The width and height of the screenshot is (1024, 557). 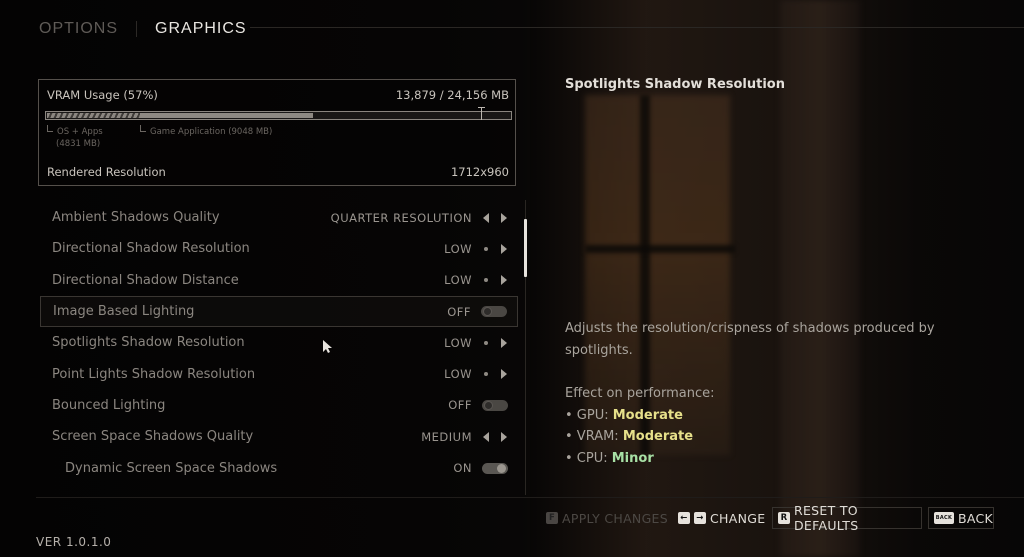 What do you see at coordinates (525, 248) in the screenshot?
I see `scrollbar-thumb` at bounding box center [525, 248].